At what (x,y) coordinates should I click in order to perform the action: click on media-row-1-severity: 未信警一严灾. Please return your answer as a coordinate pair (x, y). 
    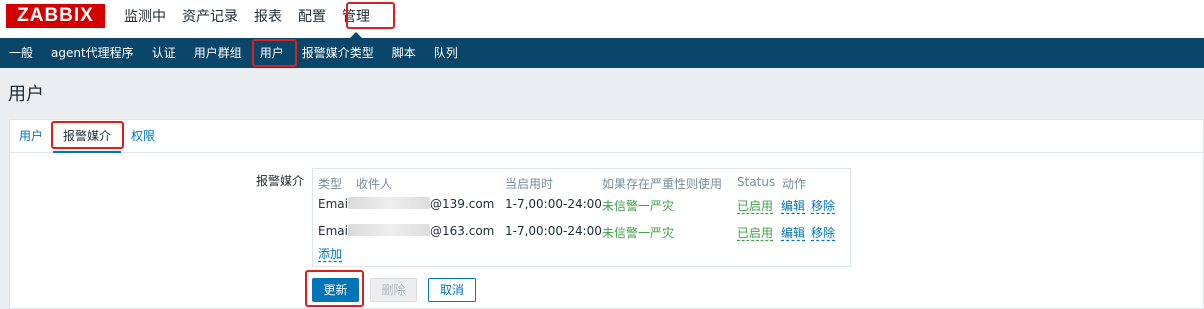
    Looking at the image, I should click on (638, 206).